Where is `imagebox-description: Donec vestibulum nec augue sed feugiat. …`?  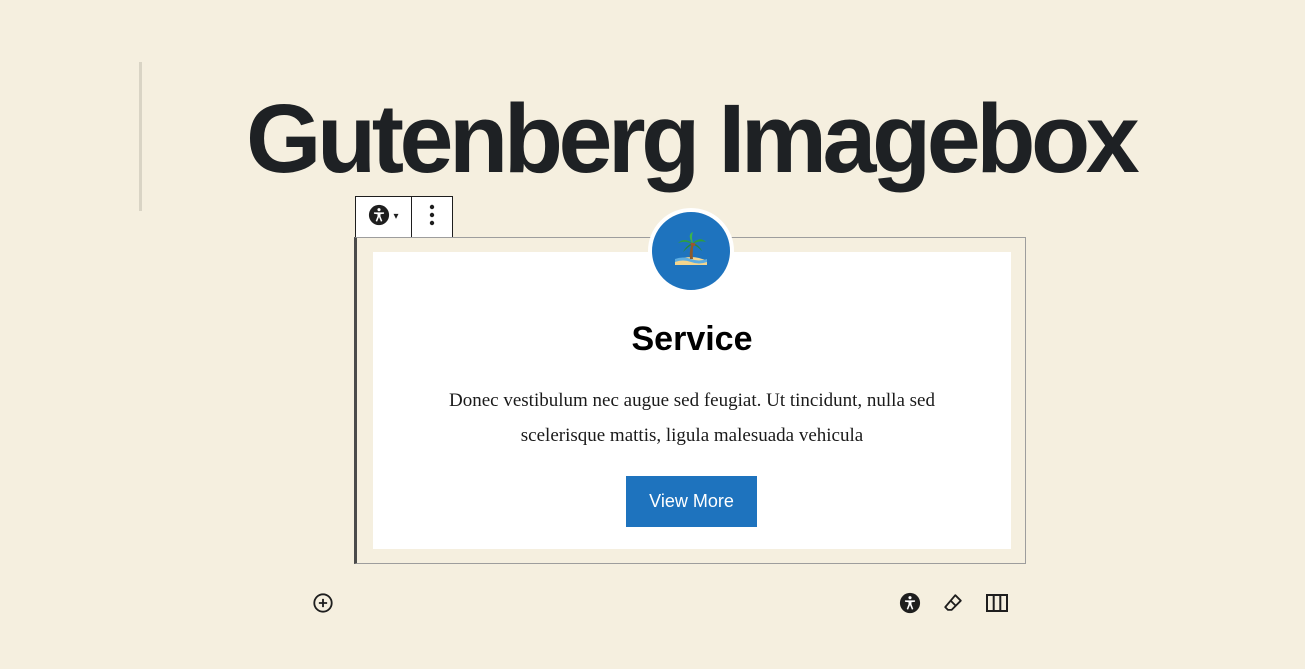
imagebox-description: Donec vestibulum nec augue sed feugiat. … is located at coordinates (692, 418).